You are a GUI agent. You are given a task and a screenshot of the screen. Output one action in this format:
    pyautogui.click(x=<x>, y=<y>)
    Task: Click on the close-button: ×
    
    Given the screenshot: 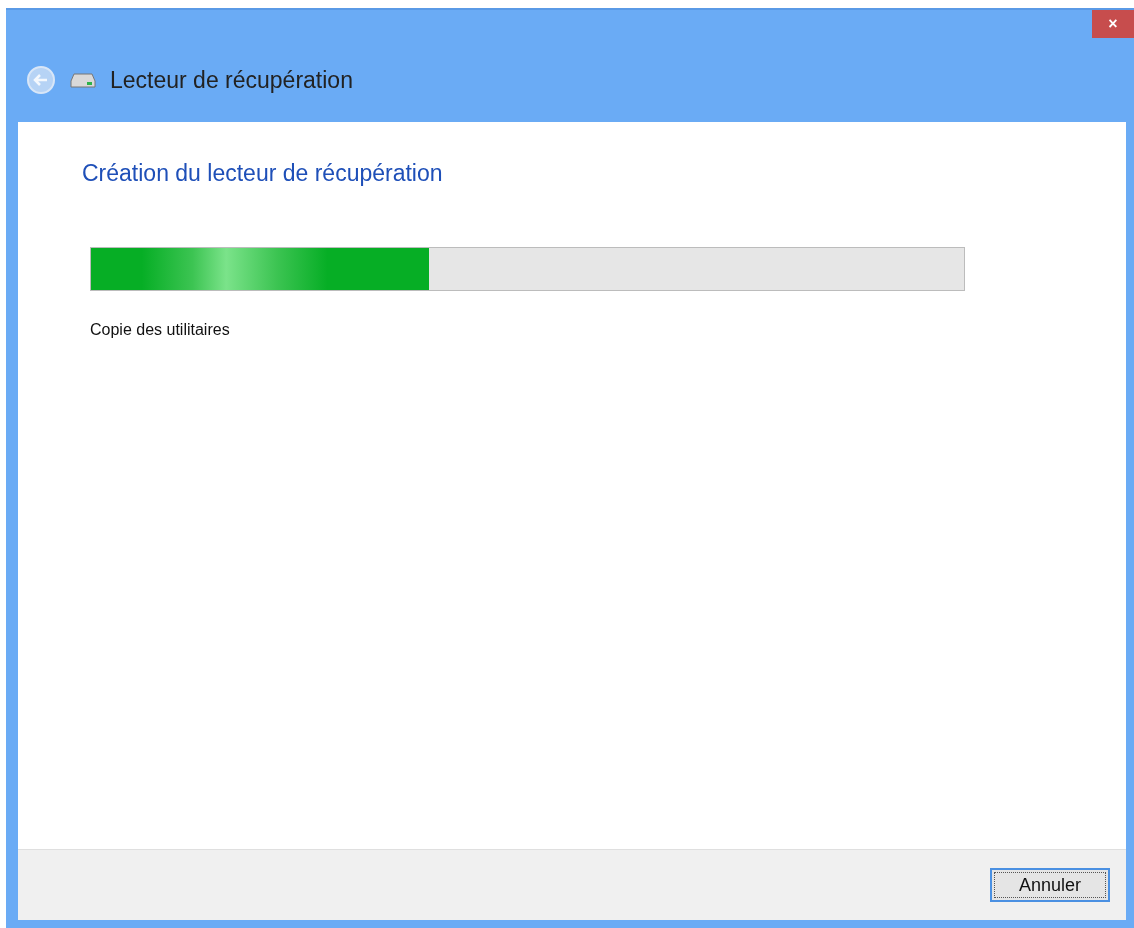 What is the action you would take?
    pyautogui.click(x=1113, y=24)
    